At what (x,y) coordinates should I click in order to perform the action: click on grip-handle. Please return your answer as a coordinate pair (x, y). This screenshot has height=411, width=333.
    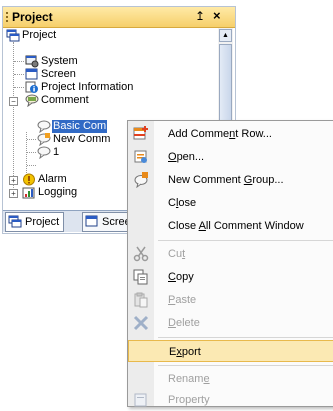
    Looking at the image, I should click on (7, 17).